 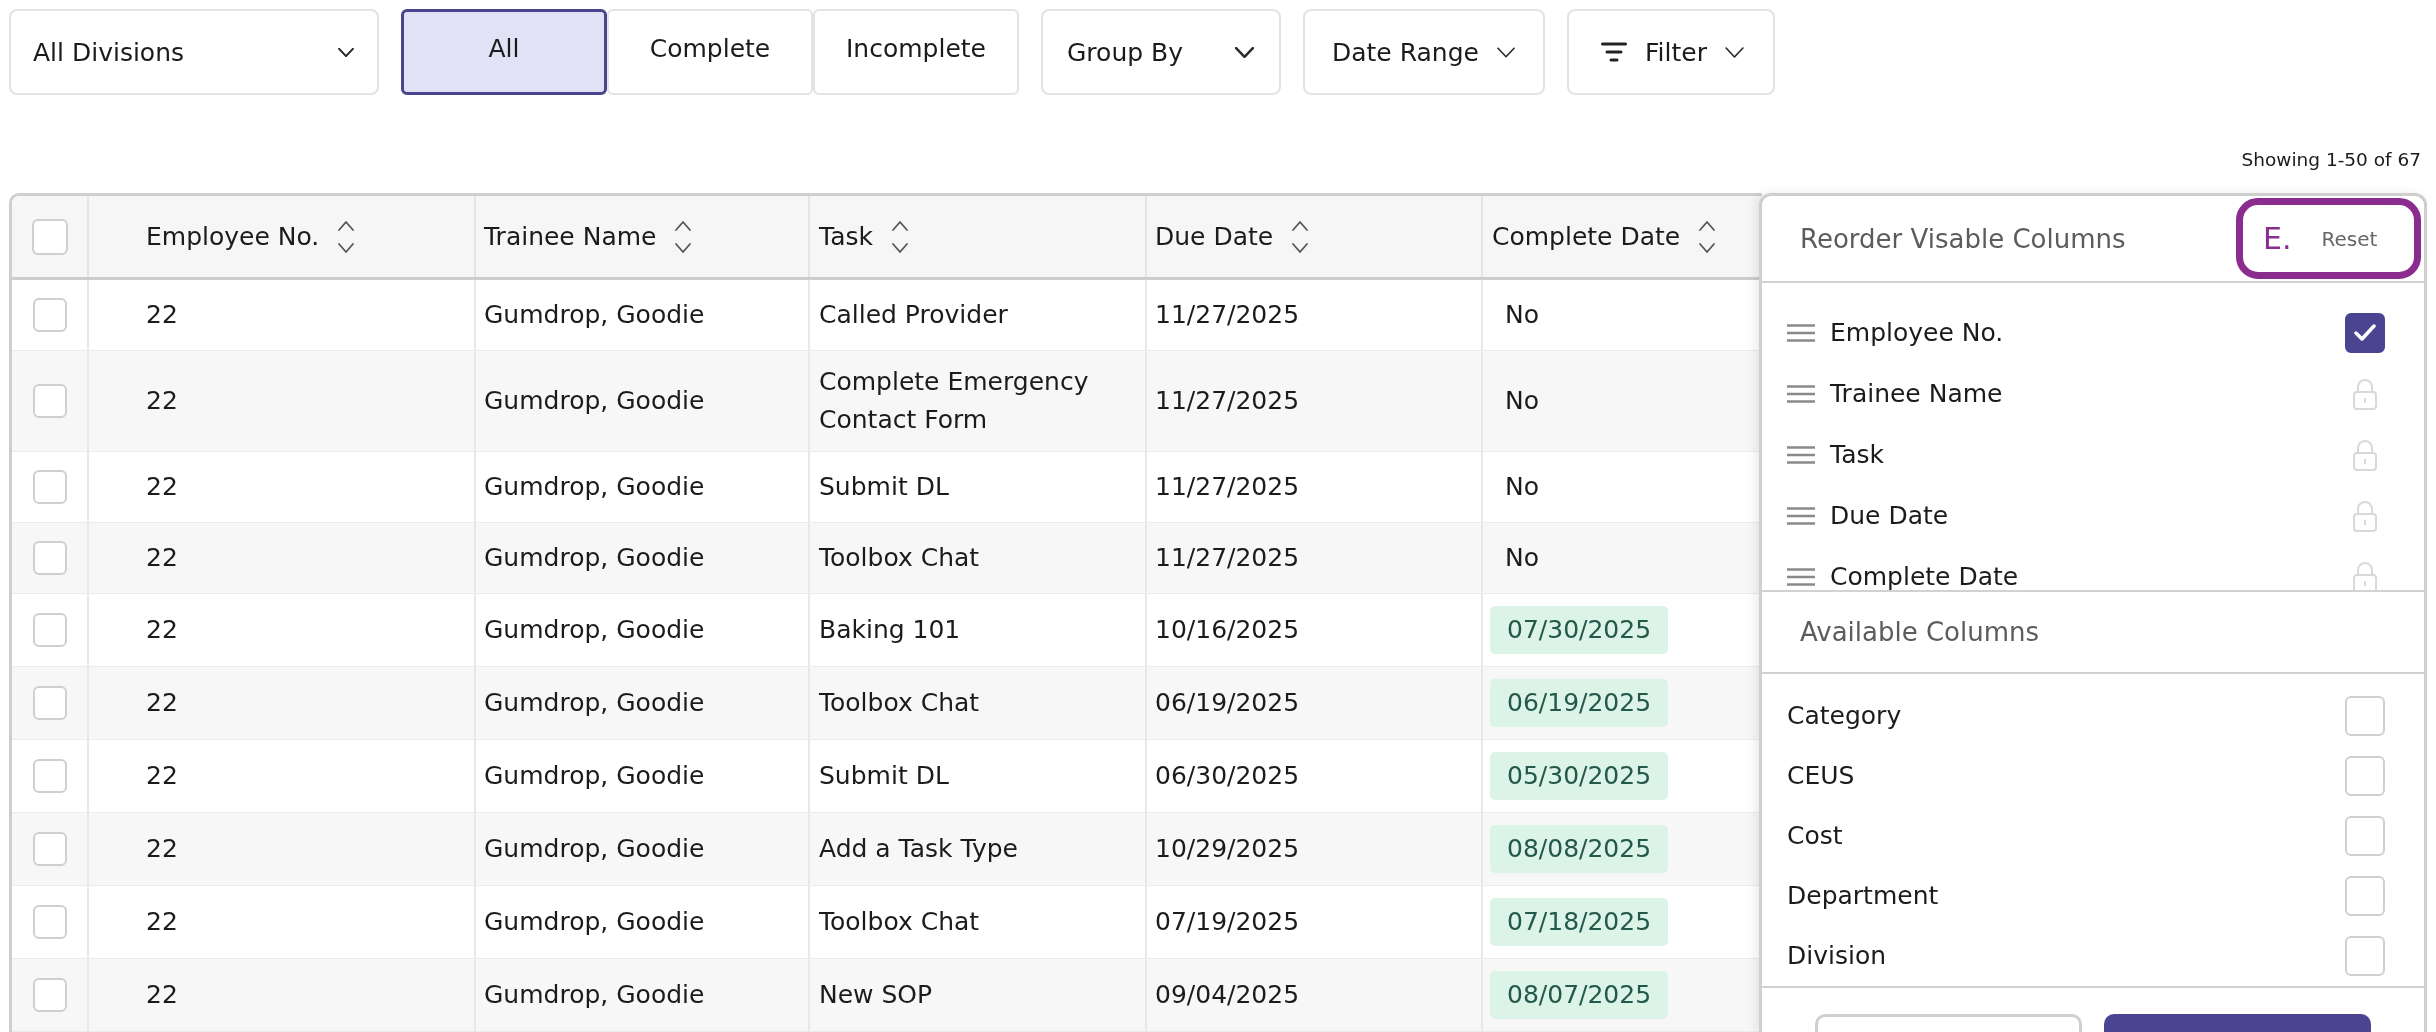 I want to click on column-option: Department, so click(x=2066, y=896).